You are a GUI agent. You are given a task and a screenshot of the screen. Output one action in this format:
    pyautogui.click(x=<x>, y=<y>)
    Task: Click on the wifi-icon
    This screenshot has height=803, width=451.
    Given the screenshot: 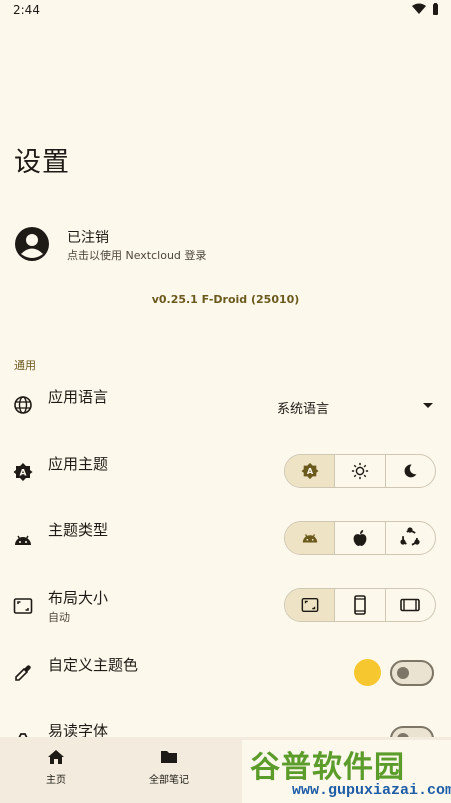 What is the action you would take?
    pyautogui.click(x=419, y=8)
    